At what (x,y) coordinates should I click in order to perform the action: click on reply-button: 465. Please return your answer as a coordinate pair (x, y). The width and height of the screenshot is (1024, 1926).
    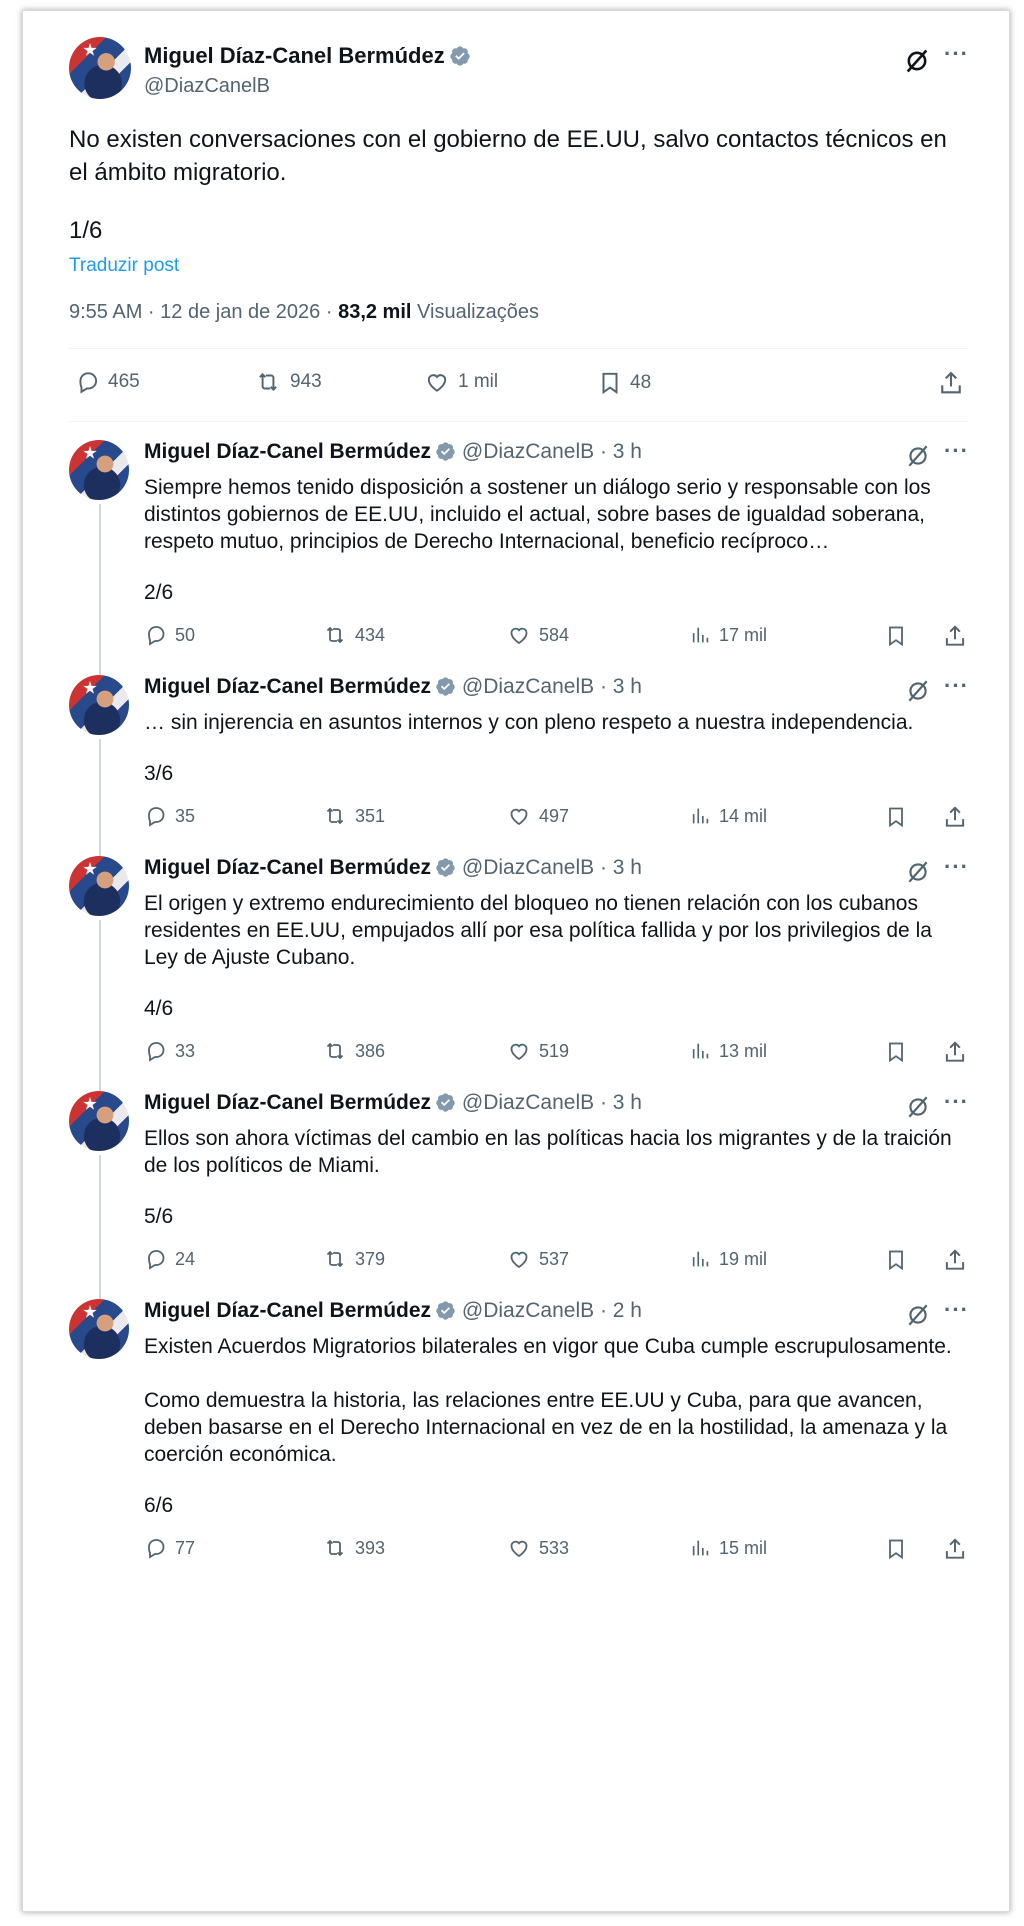
    Looking at the image, I should click on (107, 382).